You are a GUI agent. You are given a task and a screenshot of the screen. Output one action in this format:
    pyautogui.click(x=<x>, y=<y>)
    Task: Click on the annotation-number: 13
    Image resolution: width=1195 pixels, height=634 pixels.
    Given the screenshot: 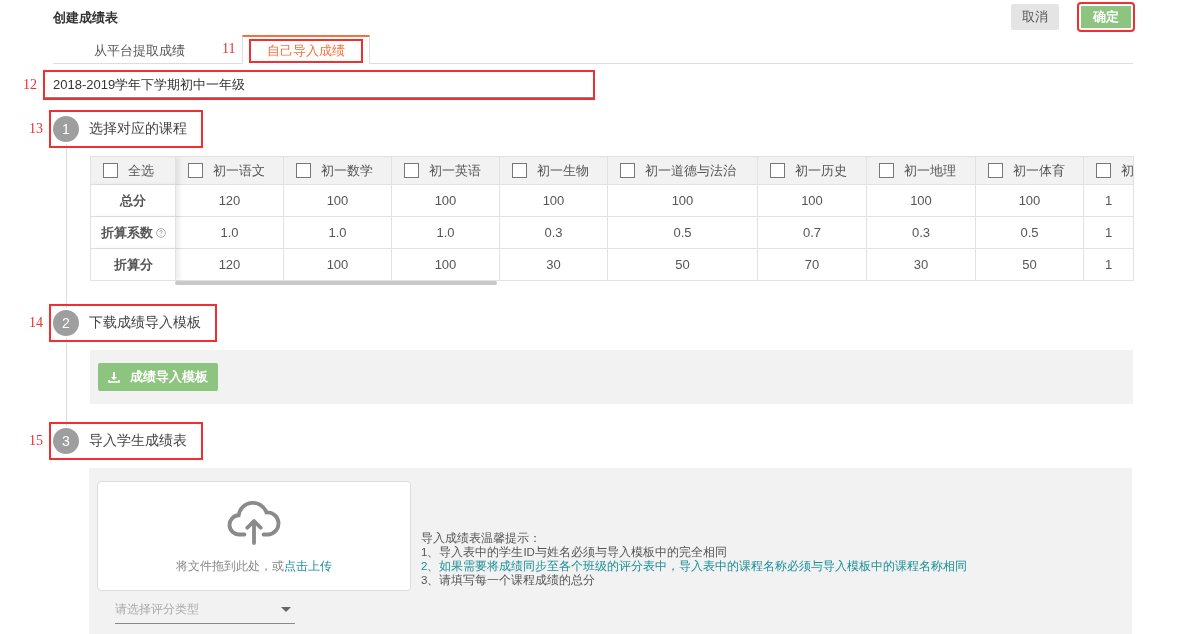 What is the action you would take?
    pyautogui.click(x=36, y=129)
    